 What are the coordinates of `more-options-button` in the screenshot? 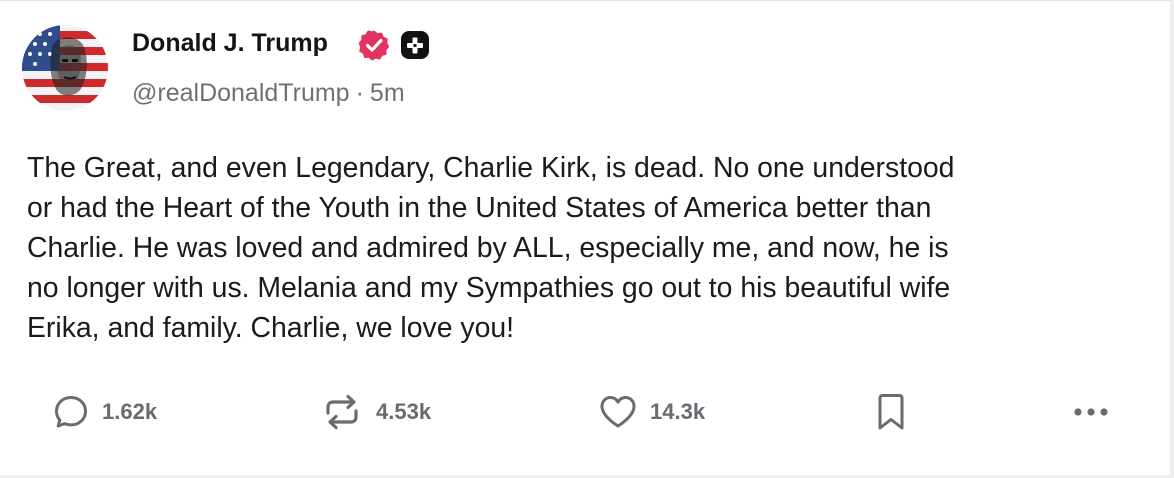 It's located at (1092, 412).